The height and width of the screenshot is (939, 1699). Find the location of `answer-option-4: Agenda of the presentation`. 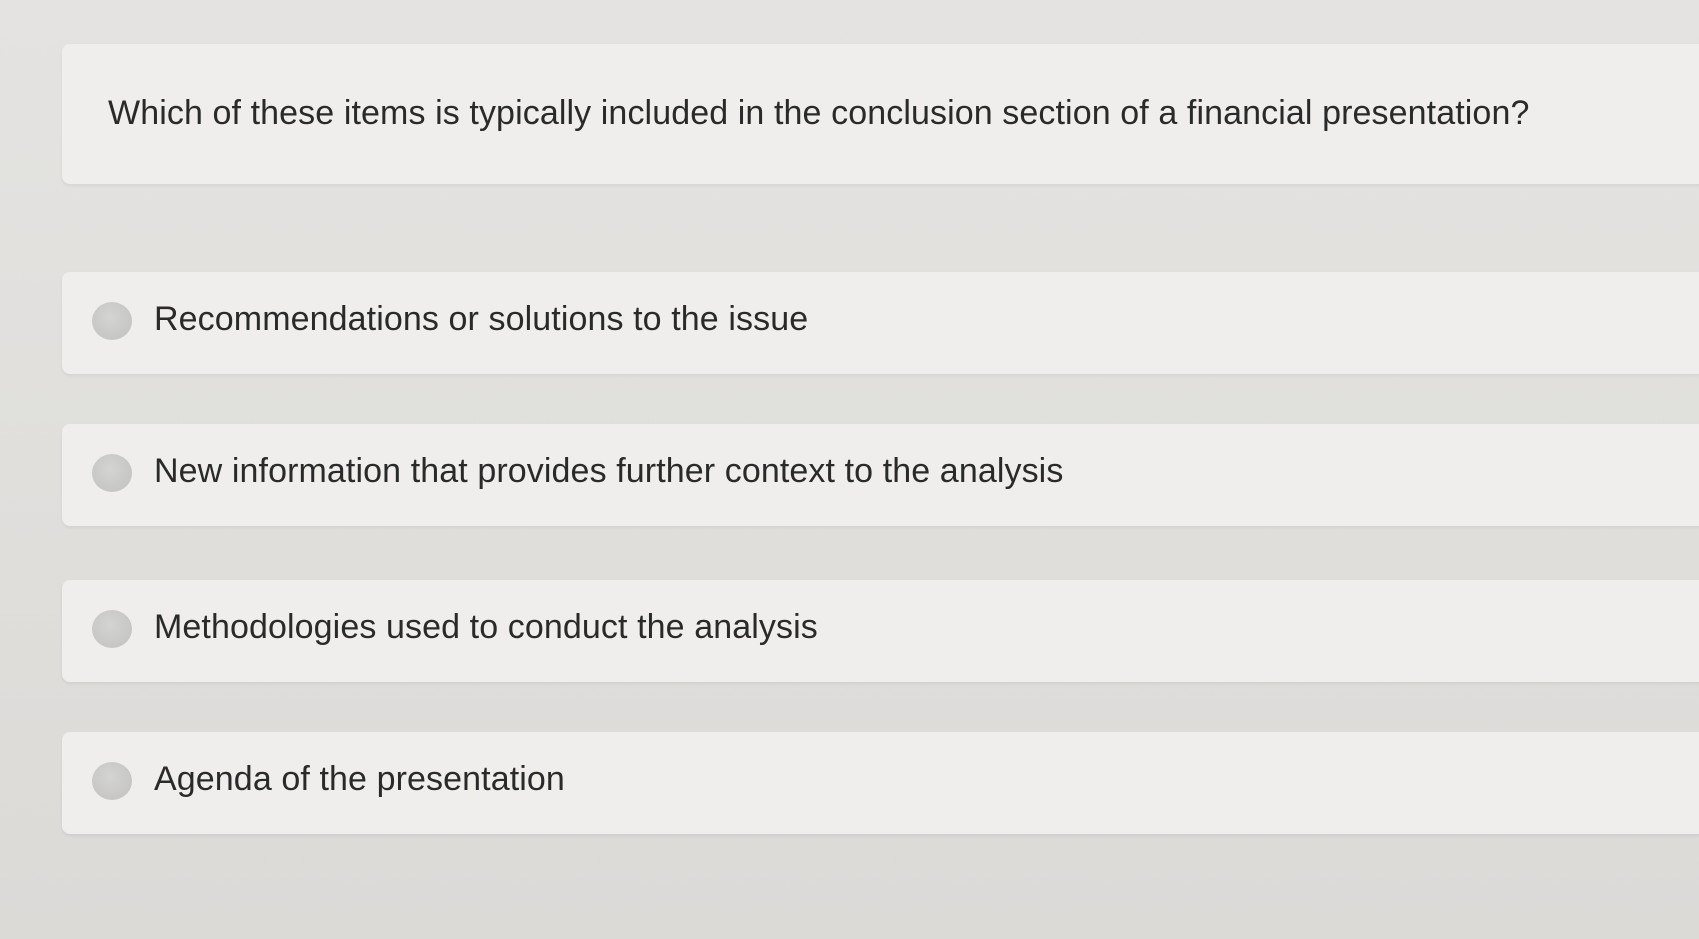

answer-option-4: Agenda of the presentation is located at coordinates (880, 783).